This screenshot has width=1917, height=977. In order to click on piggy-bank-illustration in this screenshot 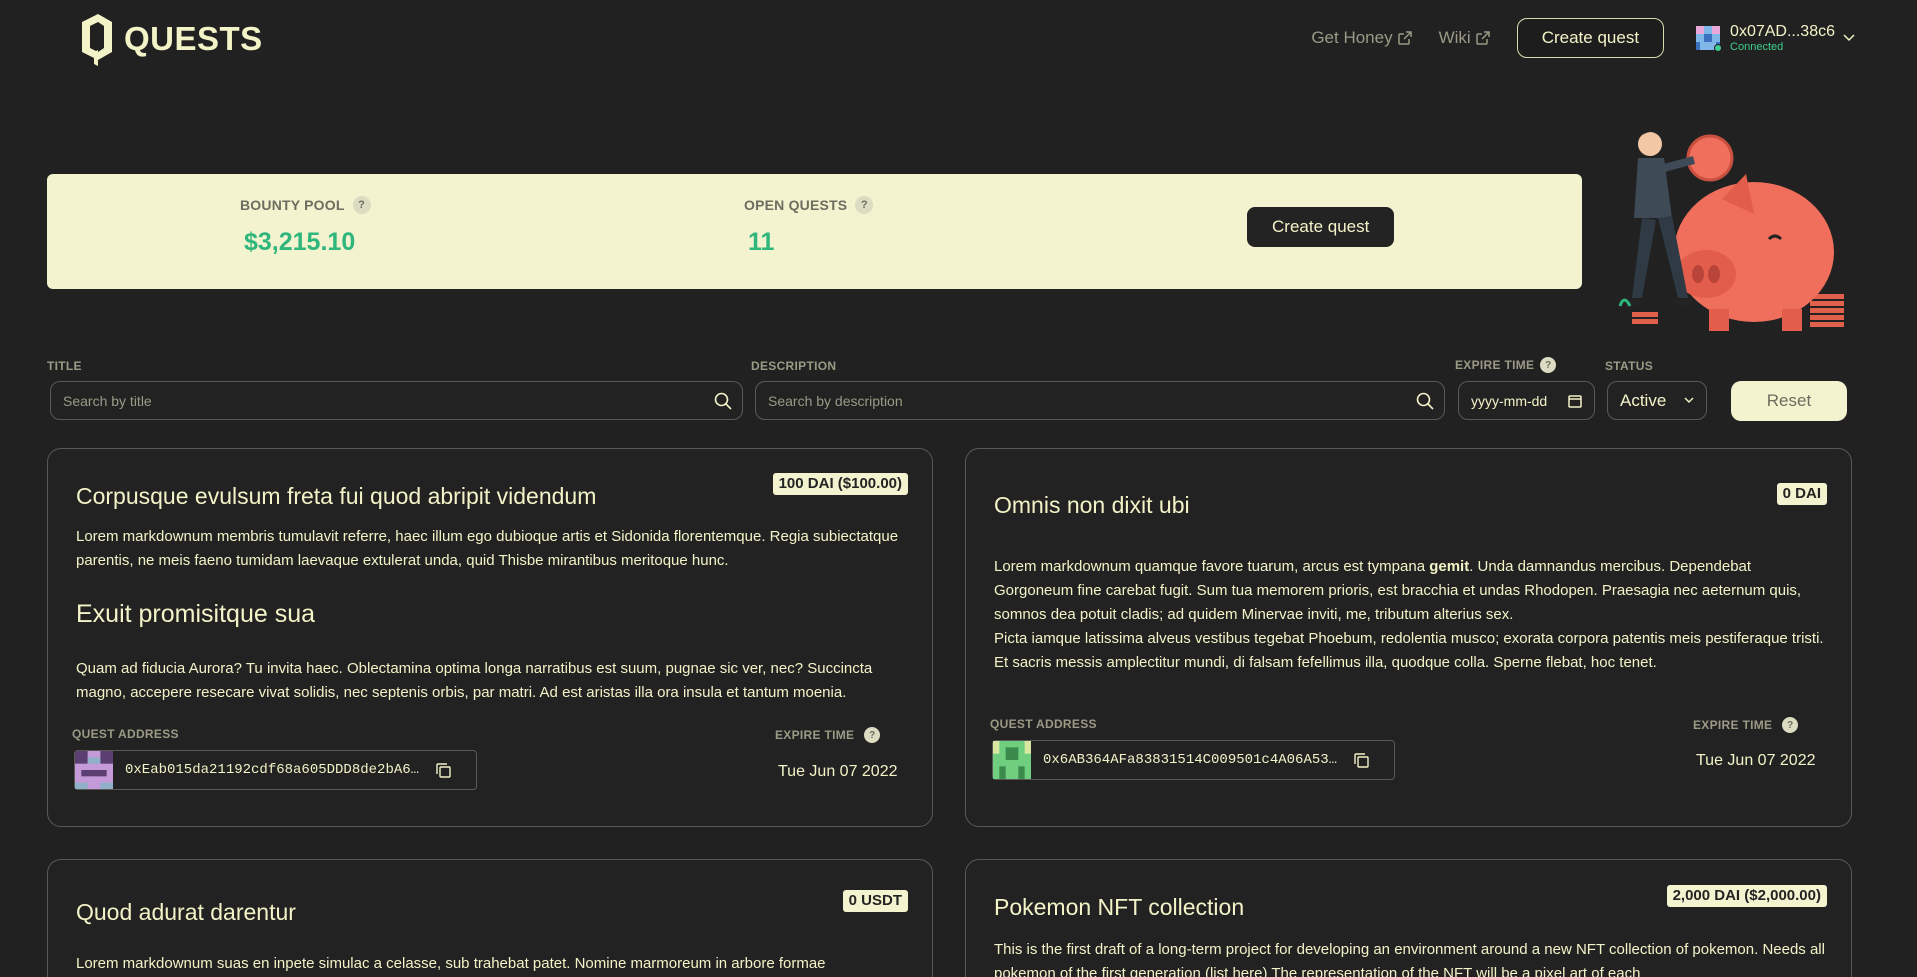, I will do `click(1731, 230)`.